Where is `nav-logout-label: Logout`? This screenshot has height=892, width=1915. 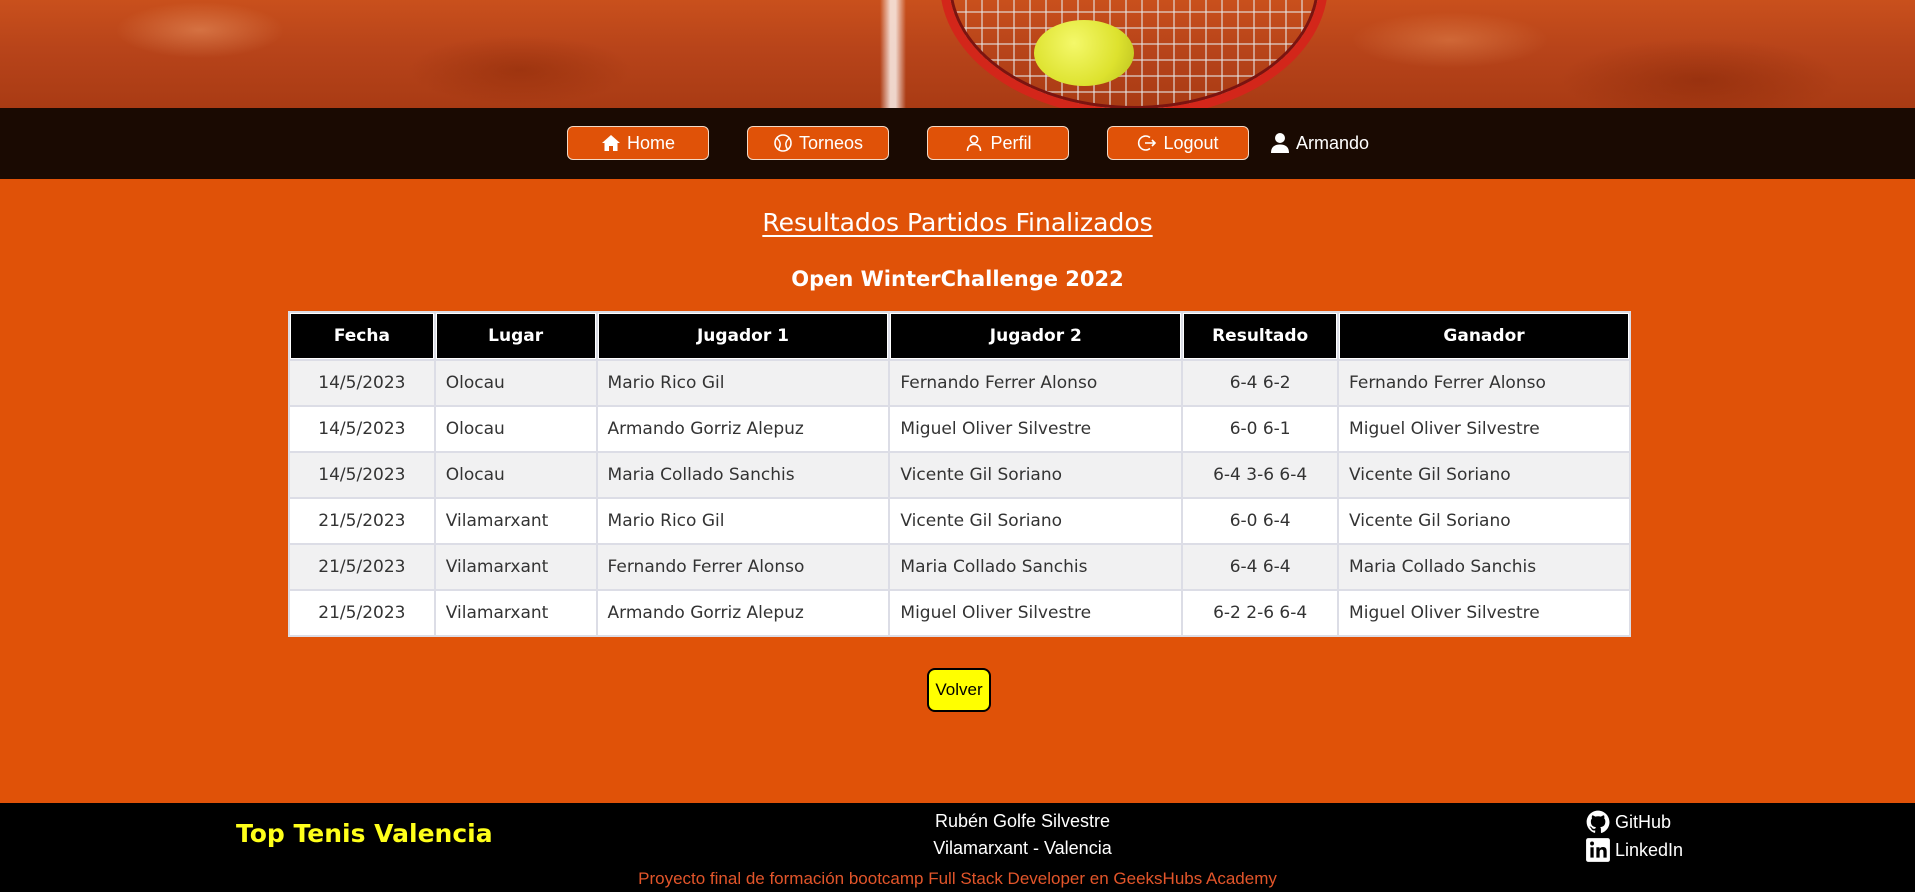
nav-logout-label: Logout is located at coordinates (1191, 142).